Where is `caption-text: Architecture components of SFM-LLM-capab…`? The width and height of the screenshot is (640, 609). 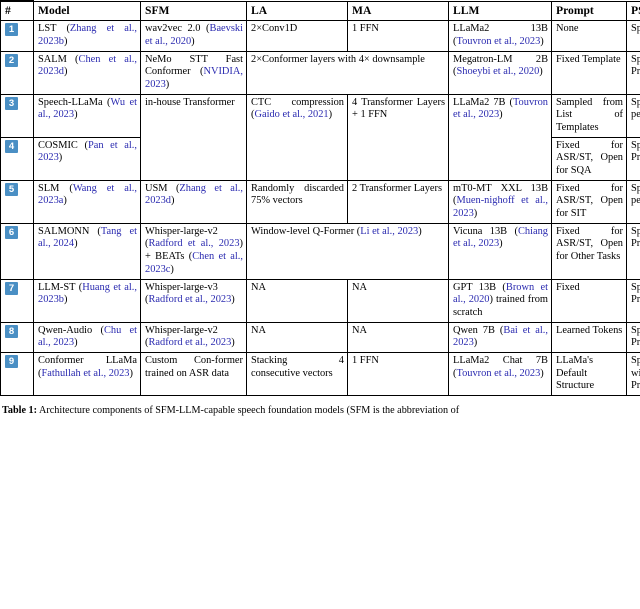 caption-text: Architecture components of SFM-LLM-capab… is located at coordinates (248, 411).